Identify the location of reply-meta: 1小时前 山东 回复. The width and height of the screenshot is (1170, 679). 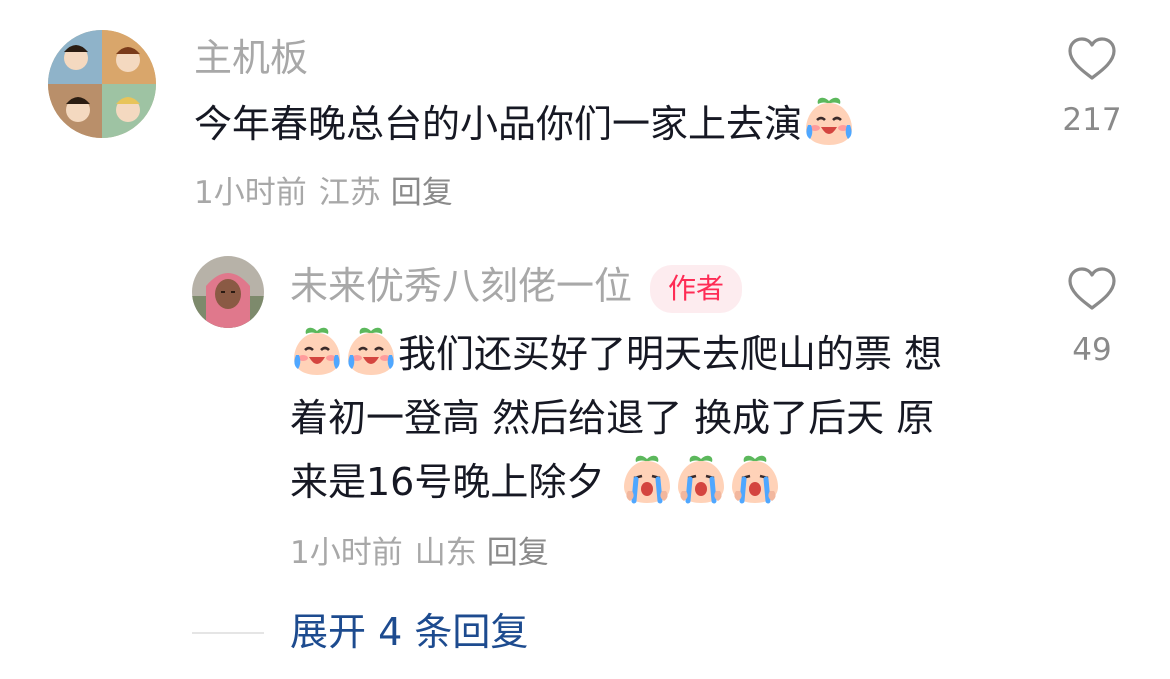
(419, 553).